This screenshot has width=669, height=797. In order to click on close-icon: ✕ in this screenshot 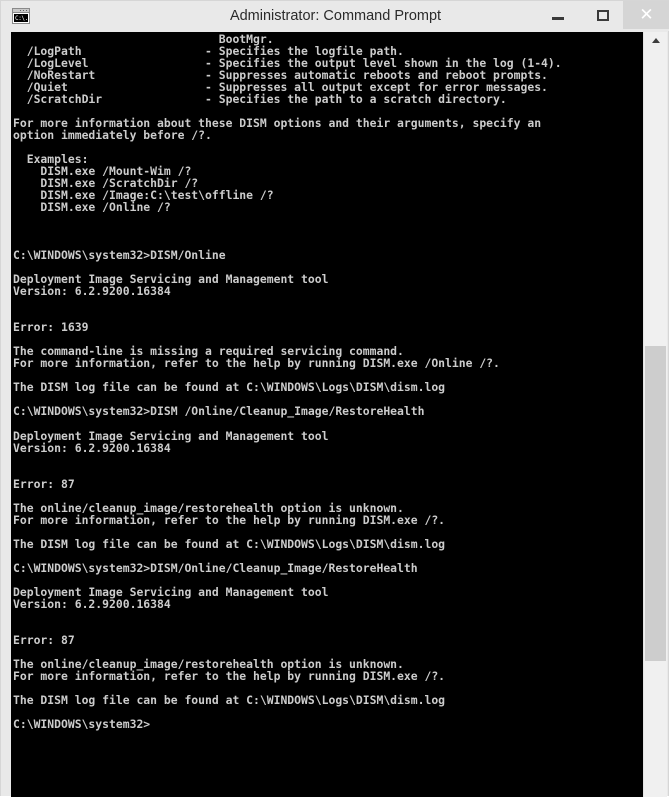, I will do `click(646, 14)`.